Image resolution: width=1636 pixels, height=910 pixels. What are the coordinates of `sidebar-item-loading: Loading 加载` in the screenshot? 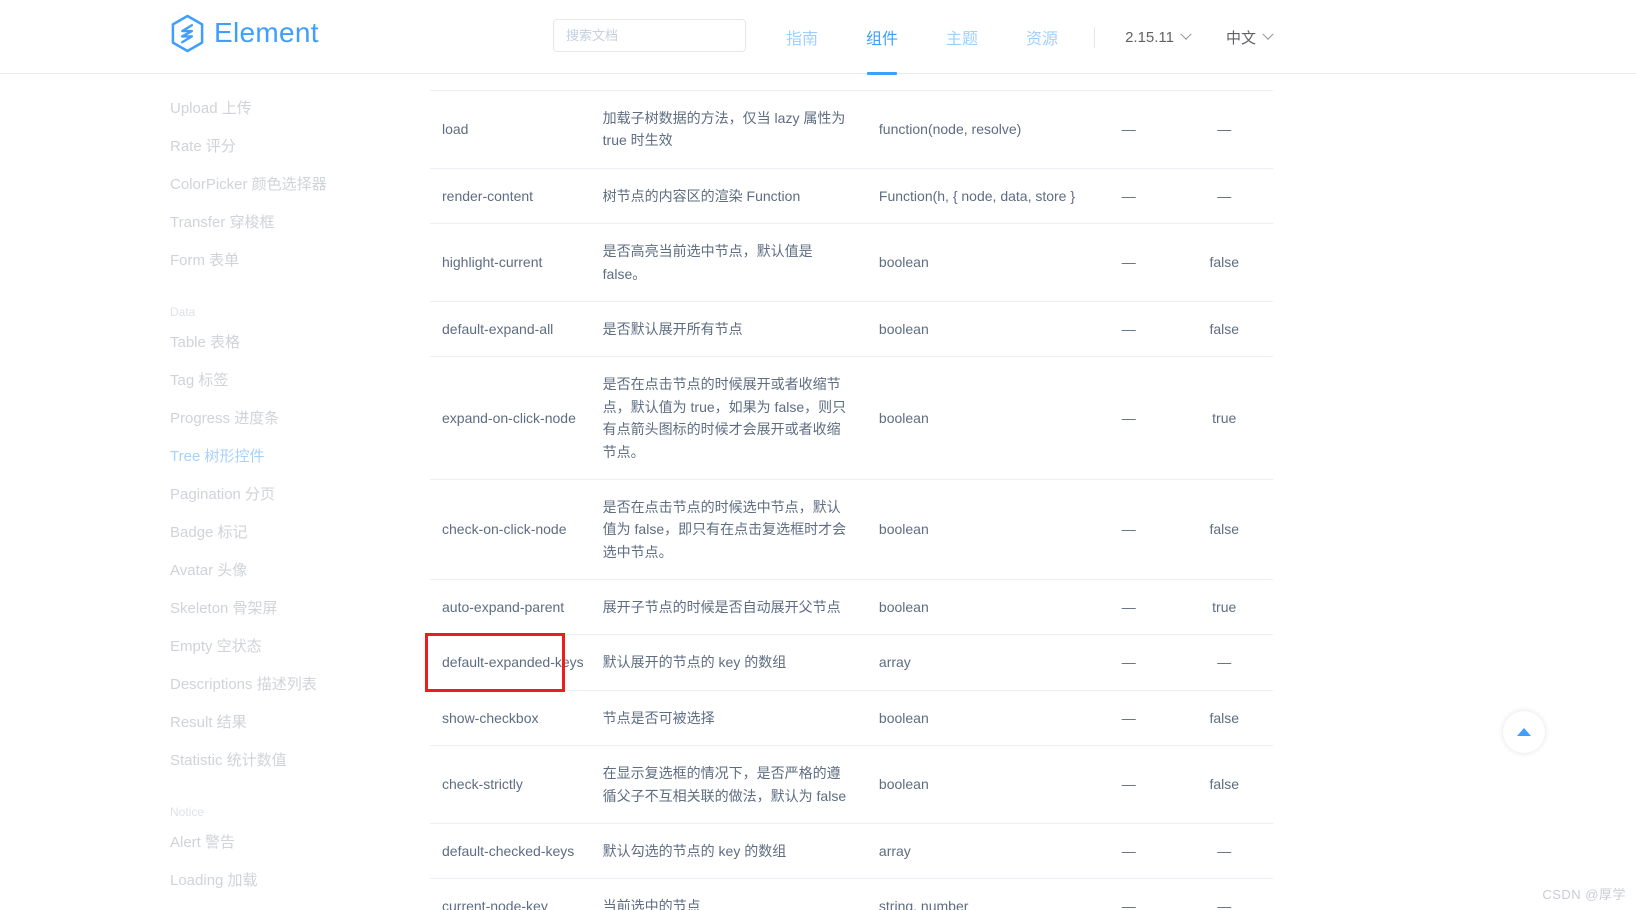 It's located at (215, 879).